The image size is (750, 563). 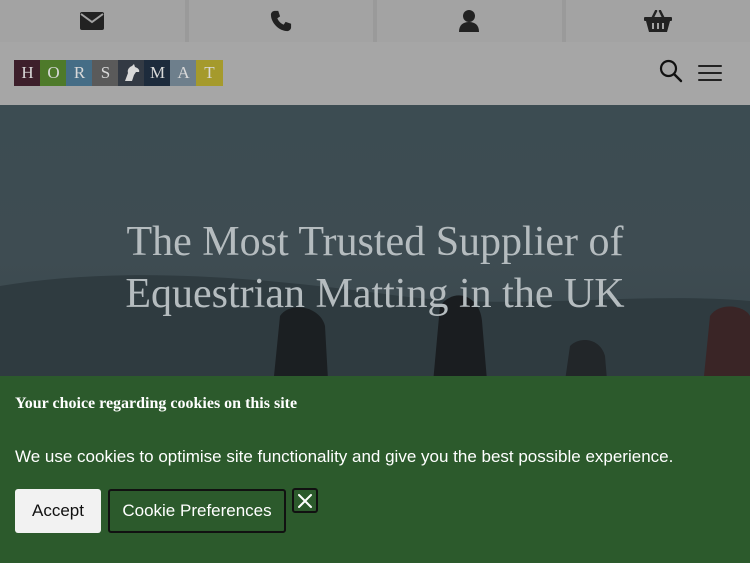 I want to click on close-icon, so click(x=305, y=500).